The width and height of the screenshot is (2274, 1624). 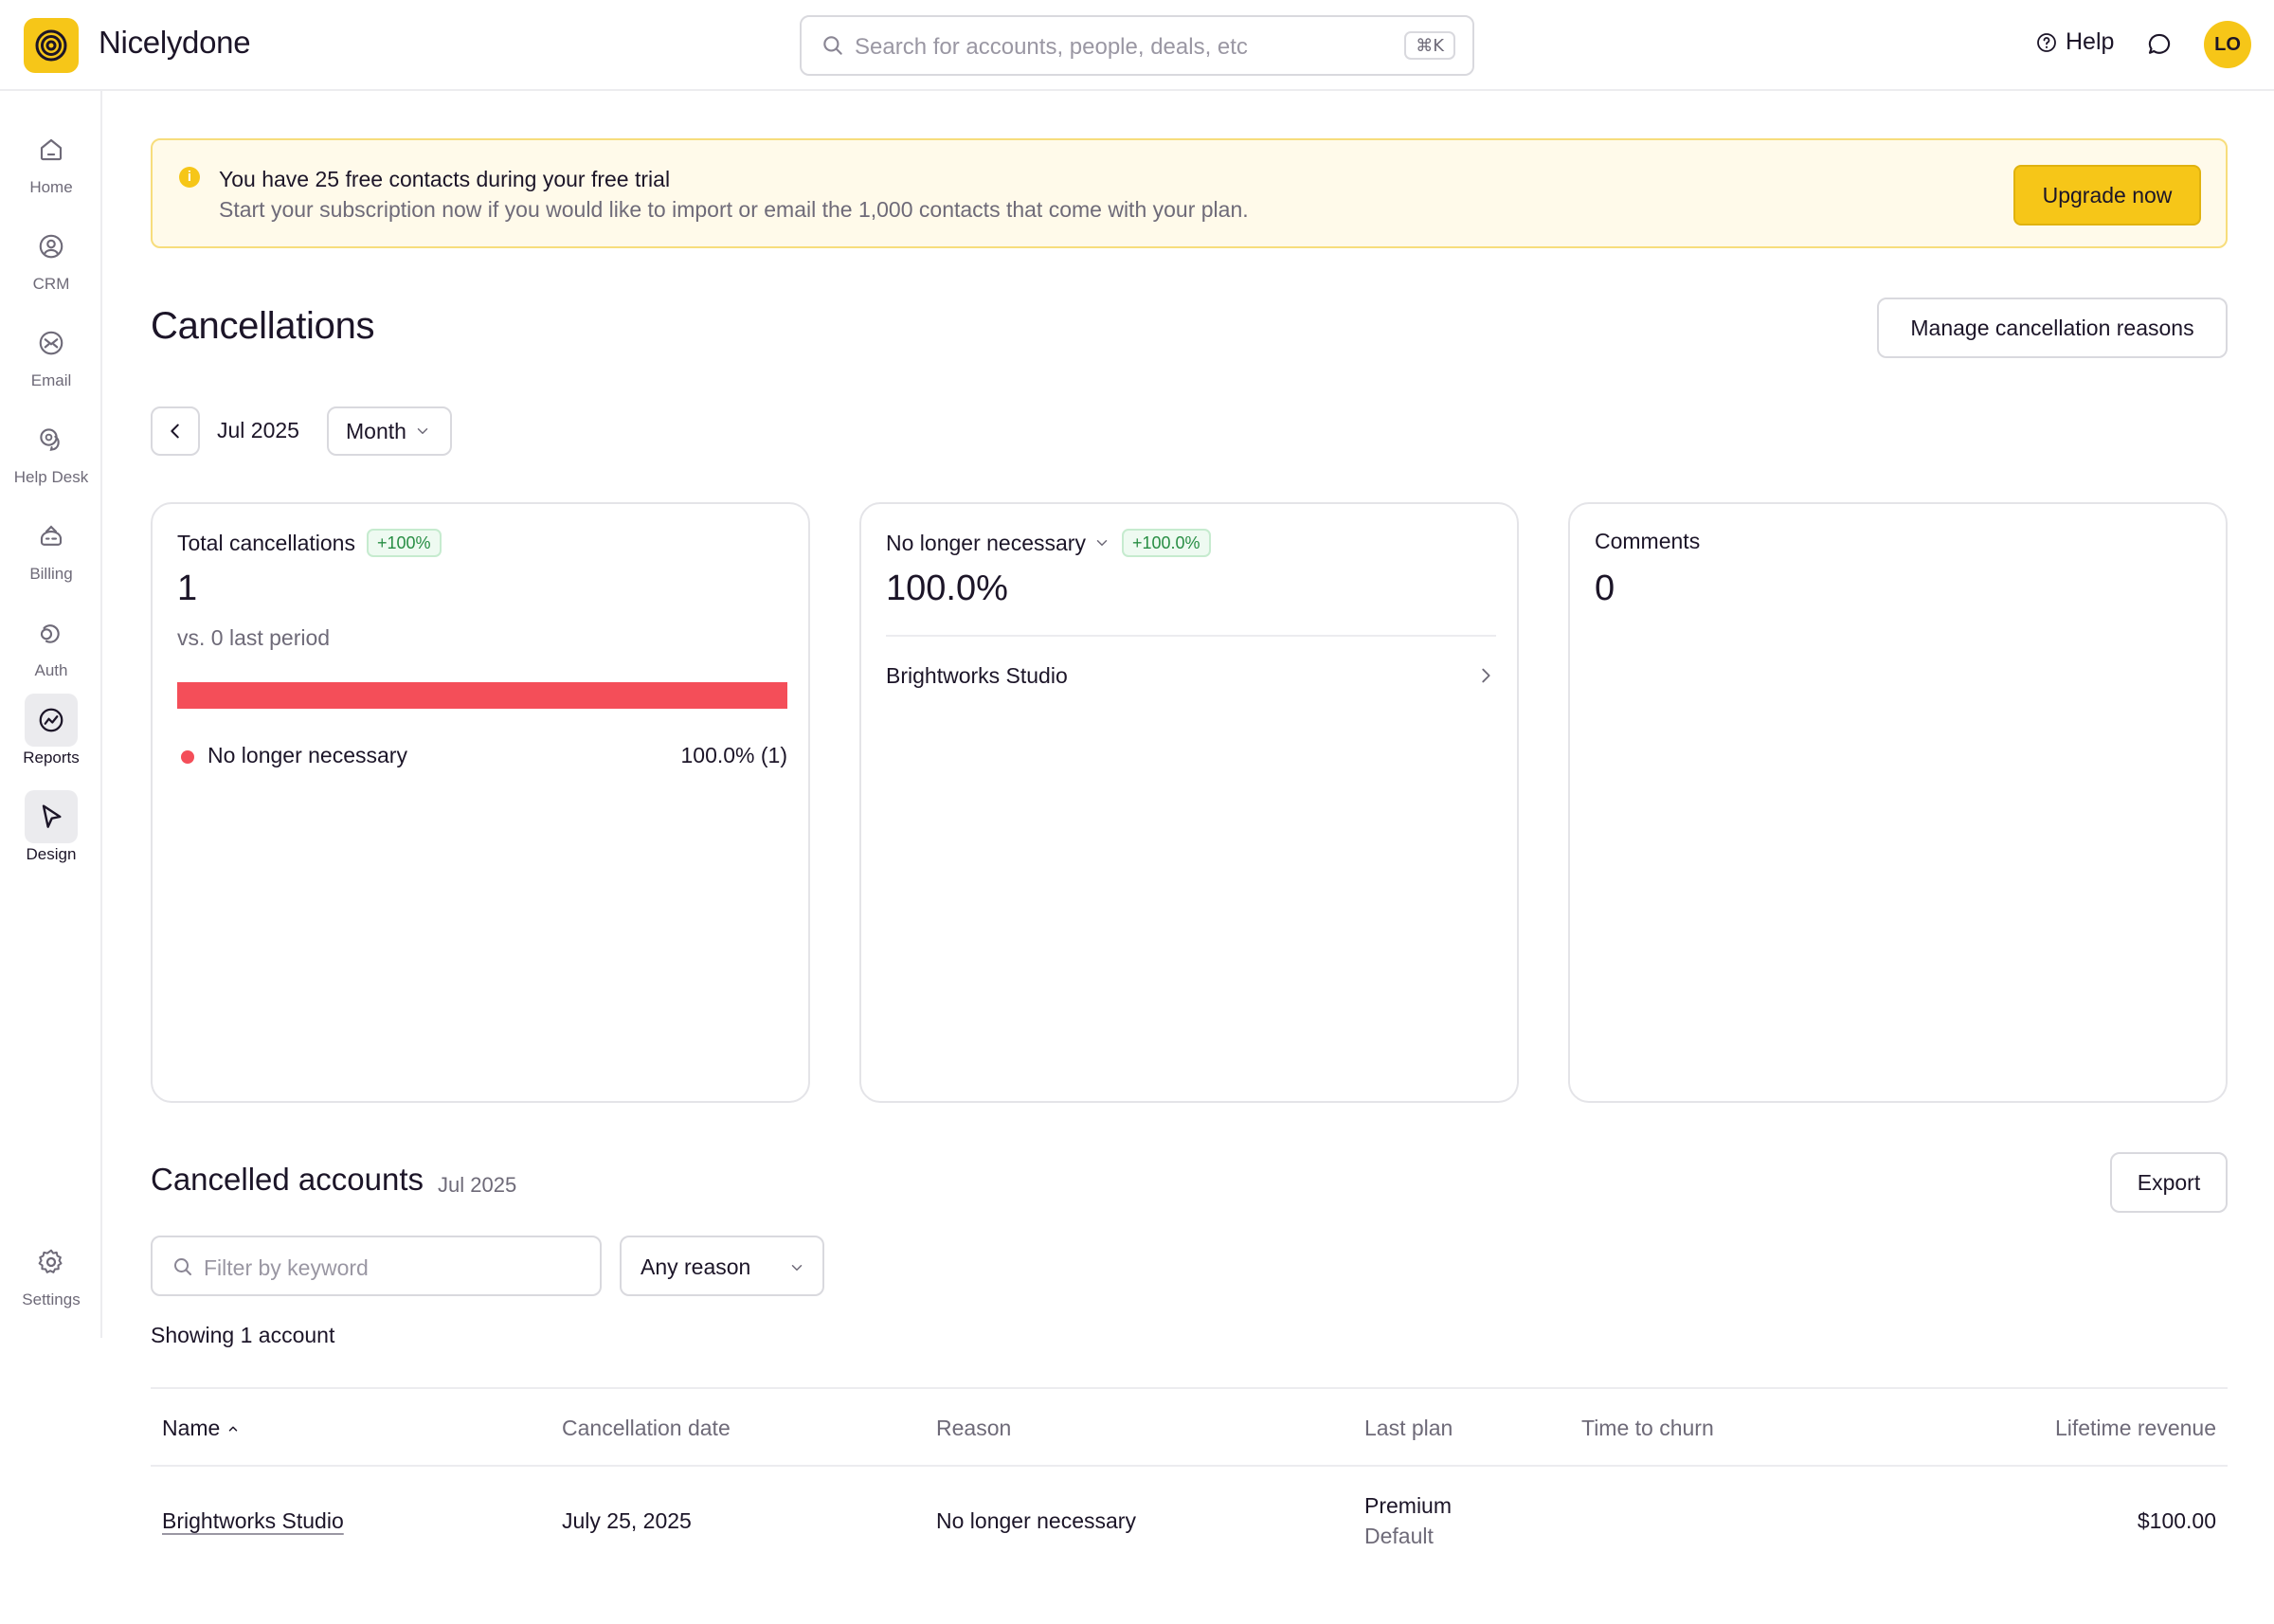 What do you see at coordinates (2107, 195) in the screenshot?
I see `upgrade-button: Upgrade now` at bounding box center [2107, 195].